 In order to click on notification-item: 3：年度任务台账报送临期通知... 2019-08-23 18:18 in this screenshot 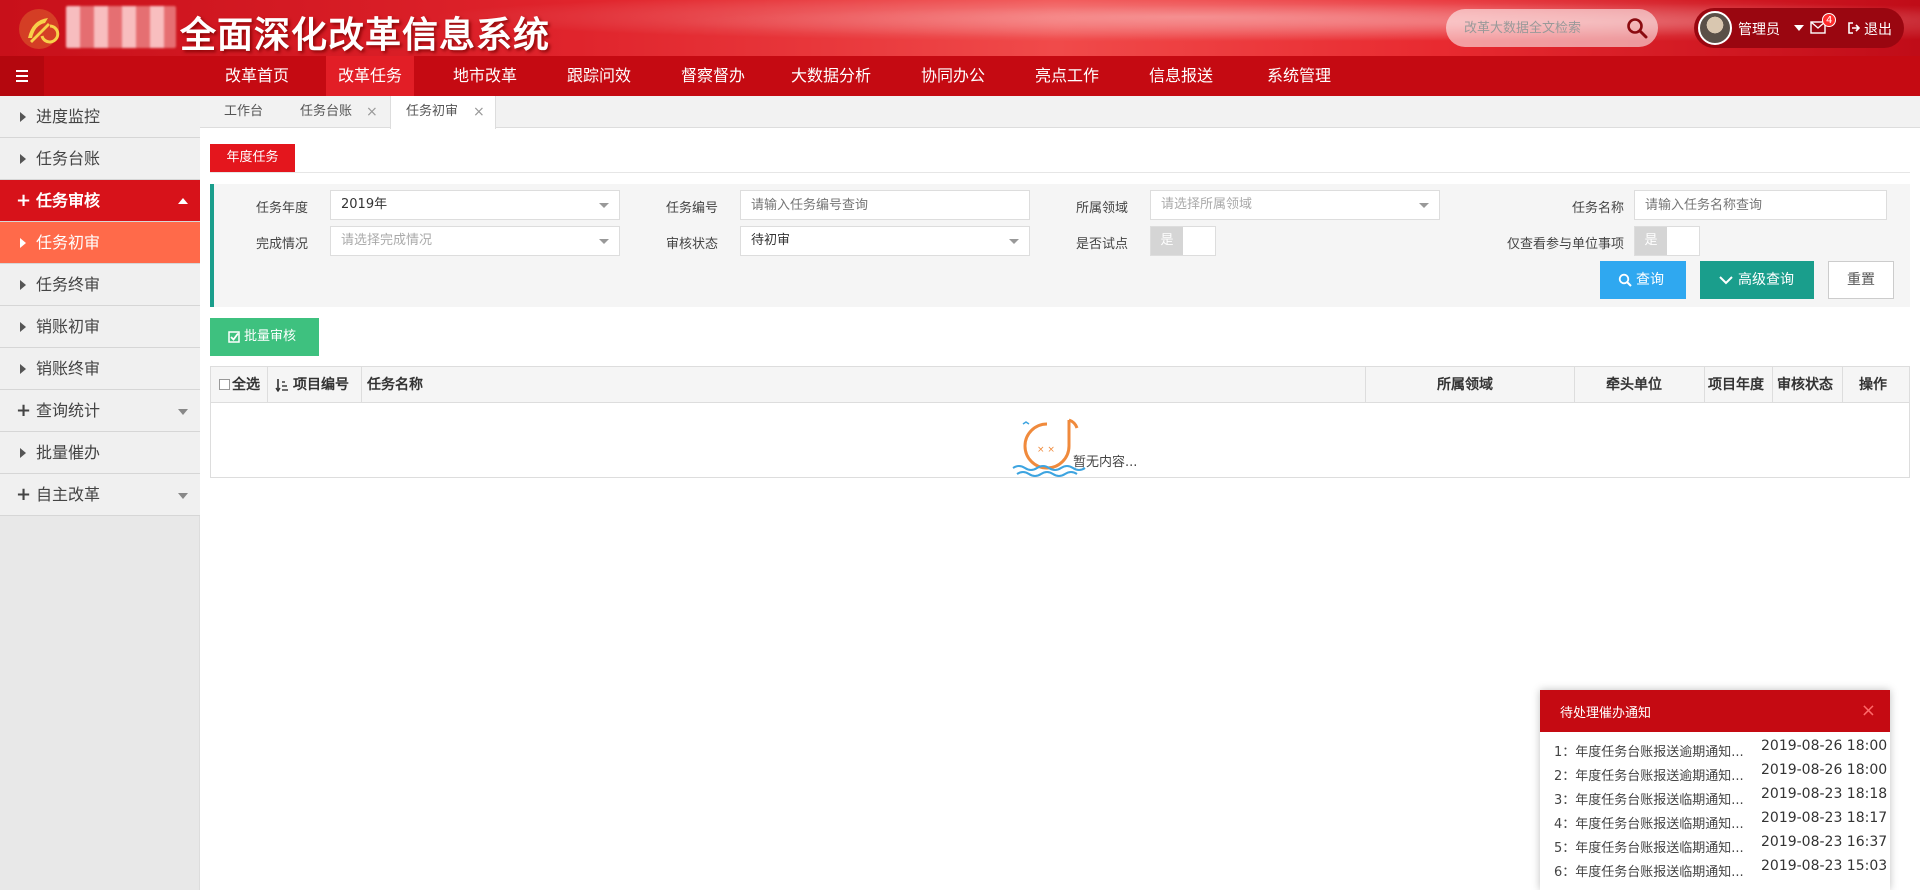, I will do `click(1721, 798)`.